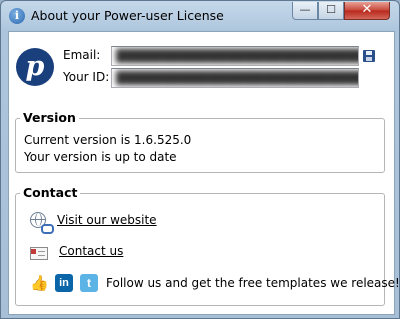  Describe the element at coordinates (89, 283) in the screenshot. I see `twitter-icon: t` at that location.